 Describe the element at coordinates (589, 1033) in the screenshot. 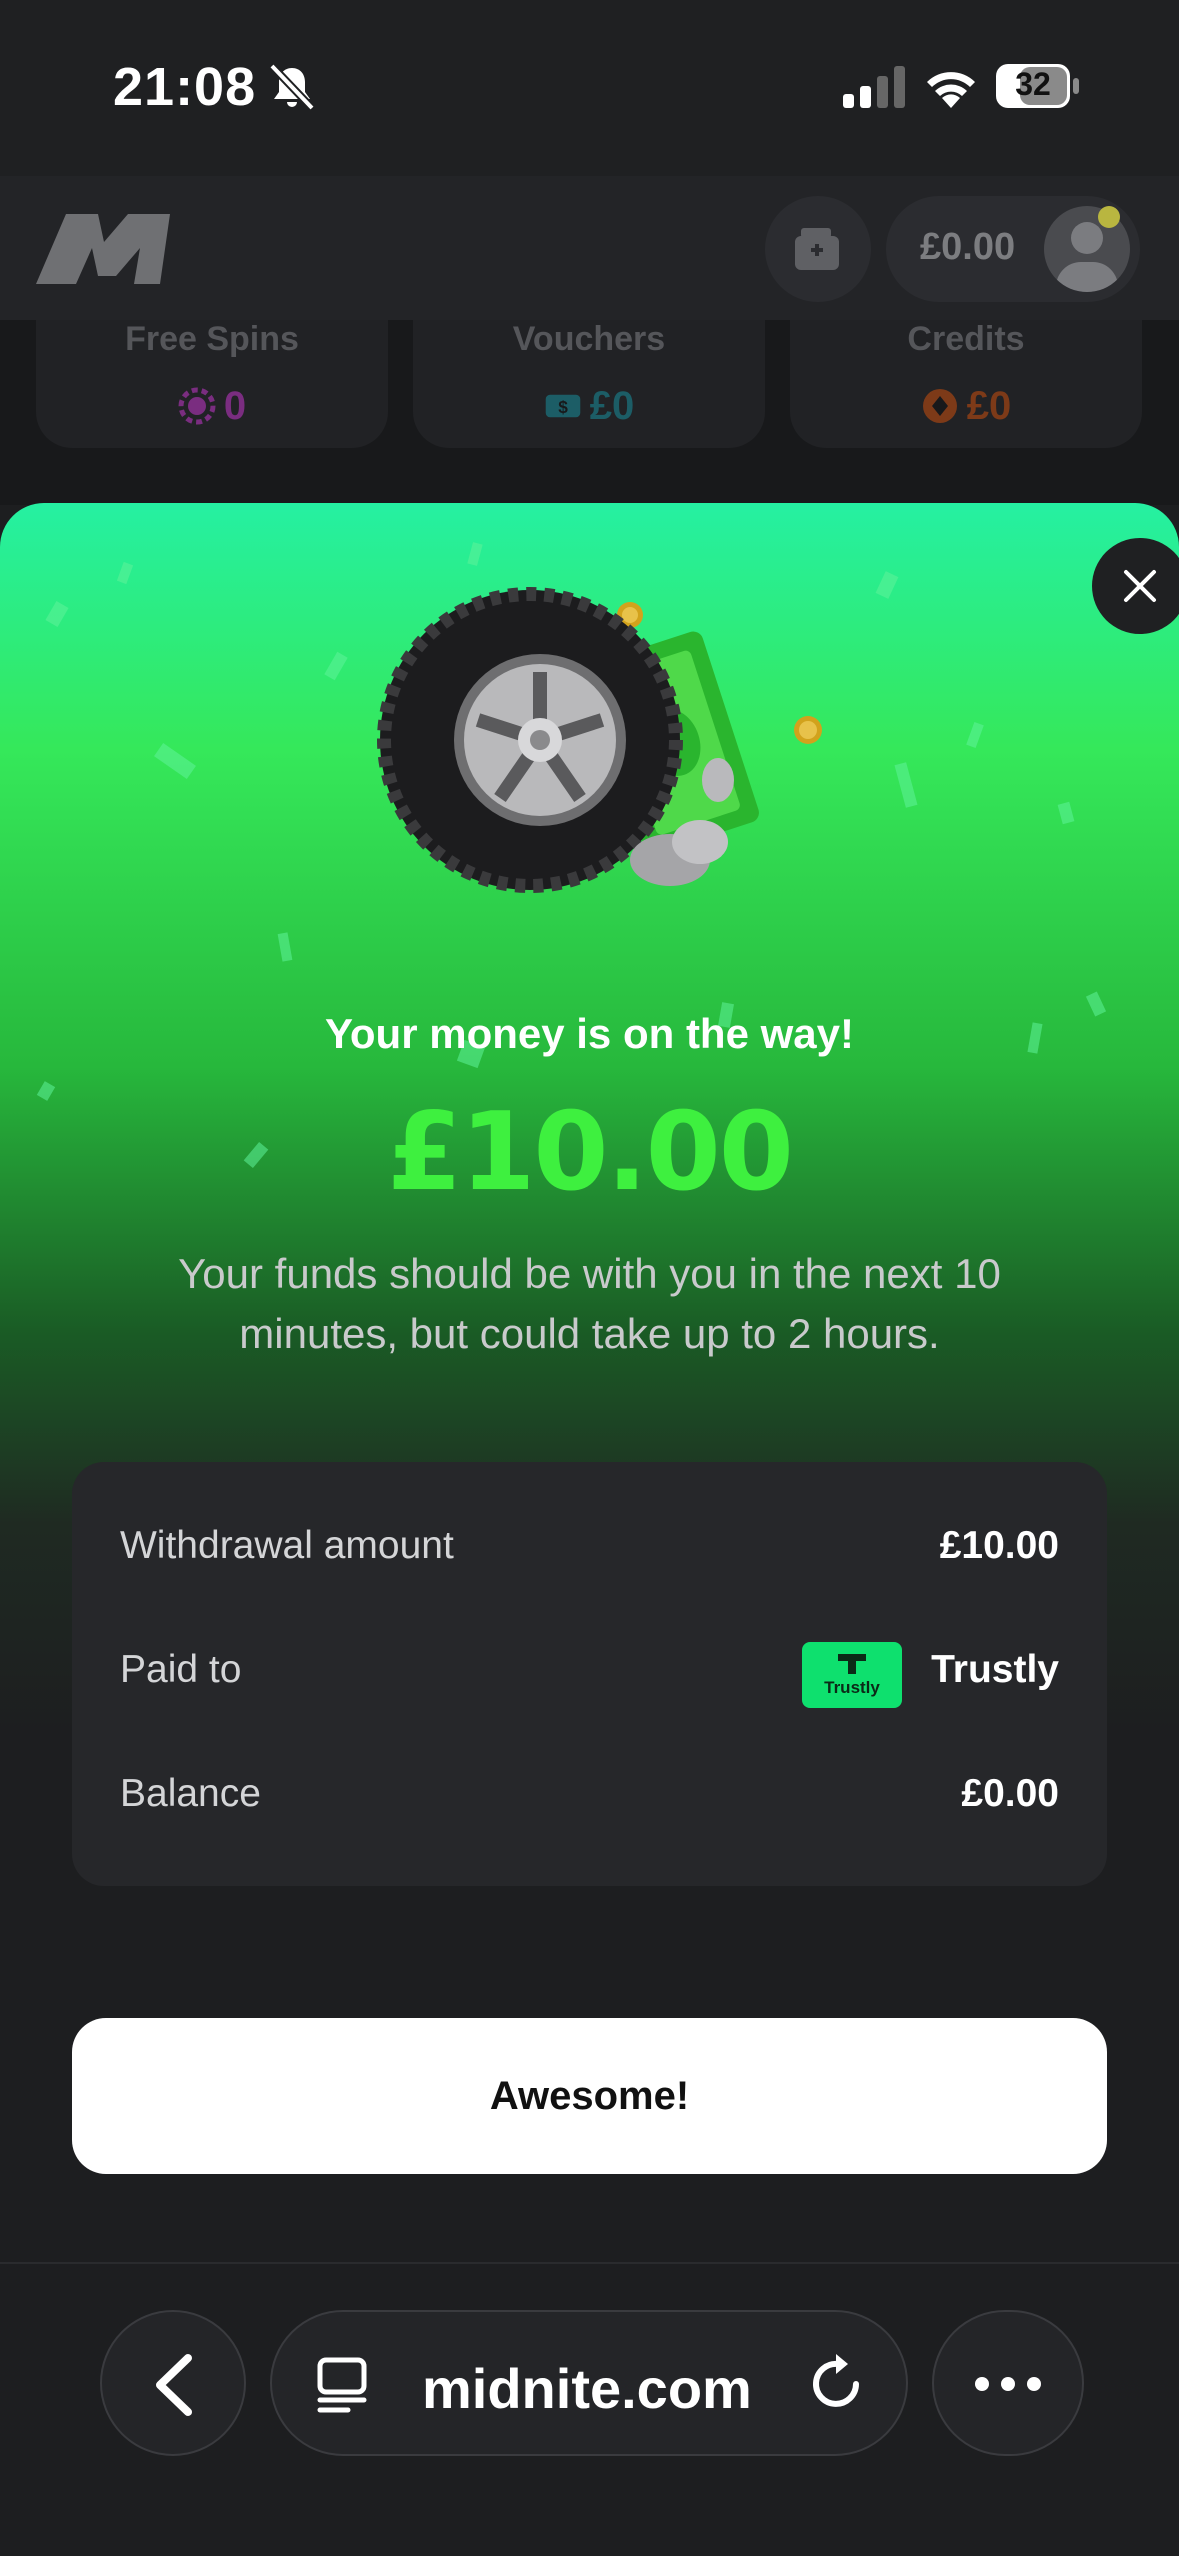

I see `modal-title: Your money is on the way!` at that location.